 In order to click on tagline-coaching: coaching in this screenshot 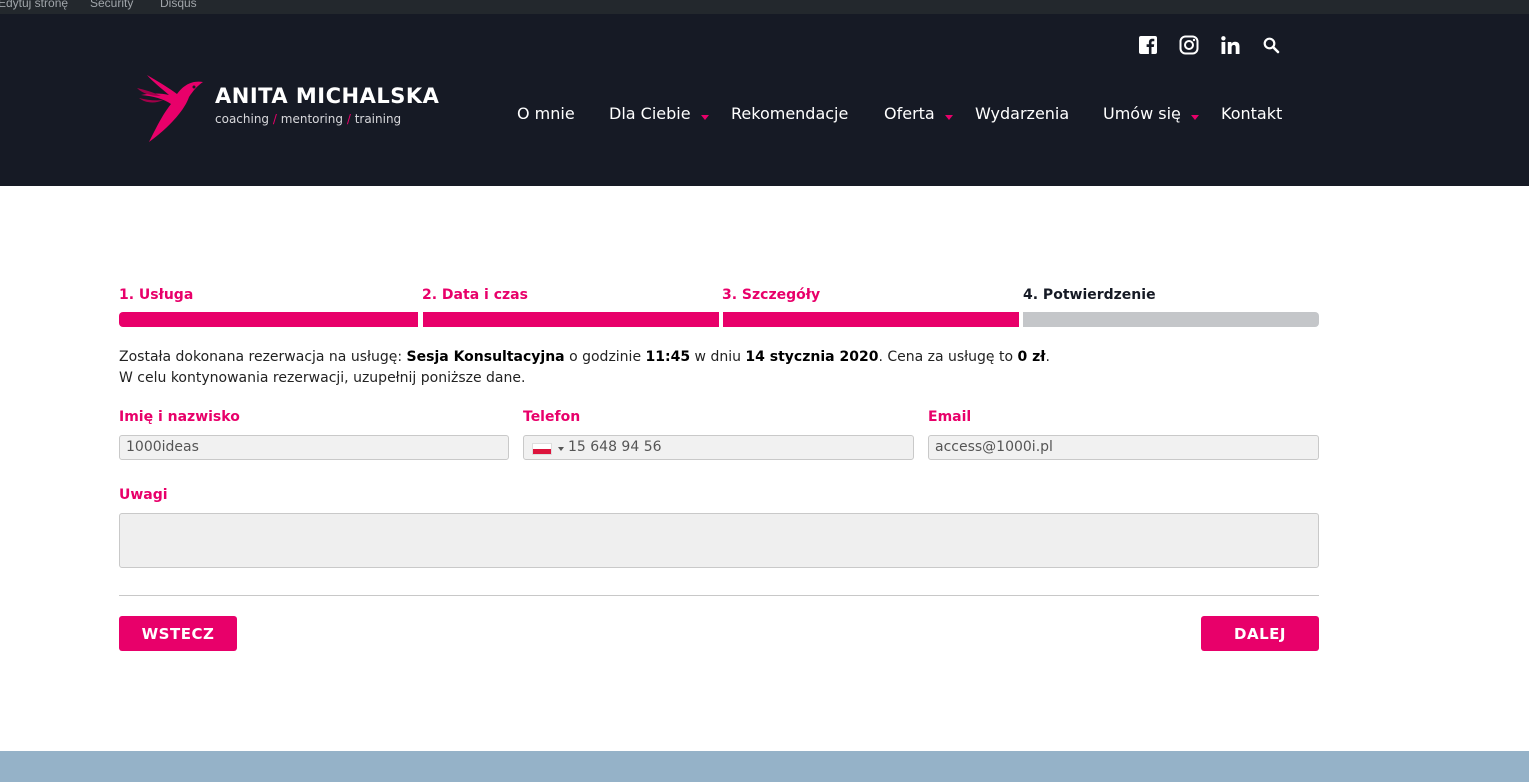, I will do `click(242, 119)`.